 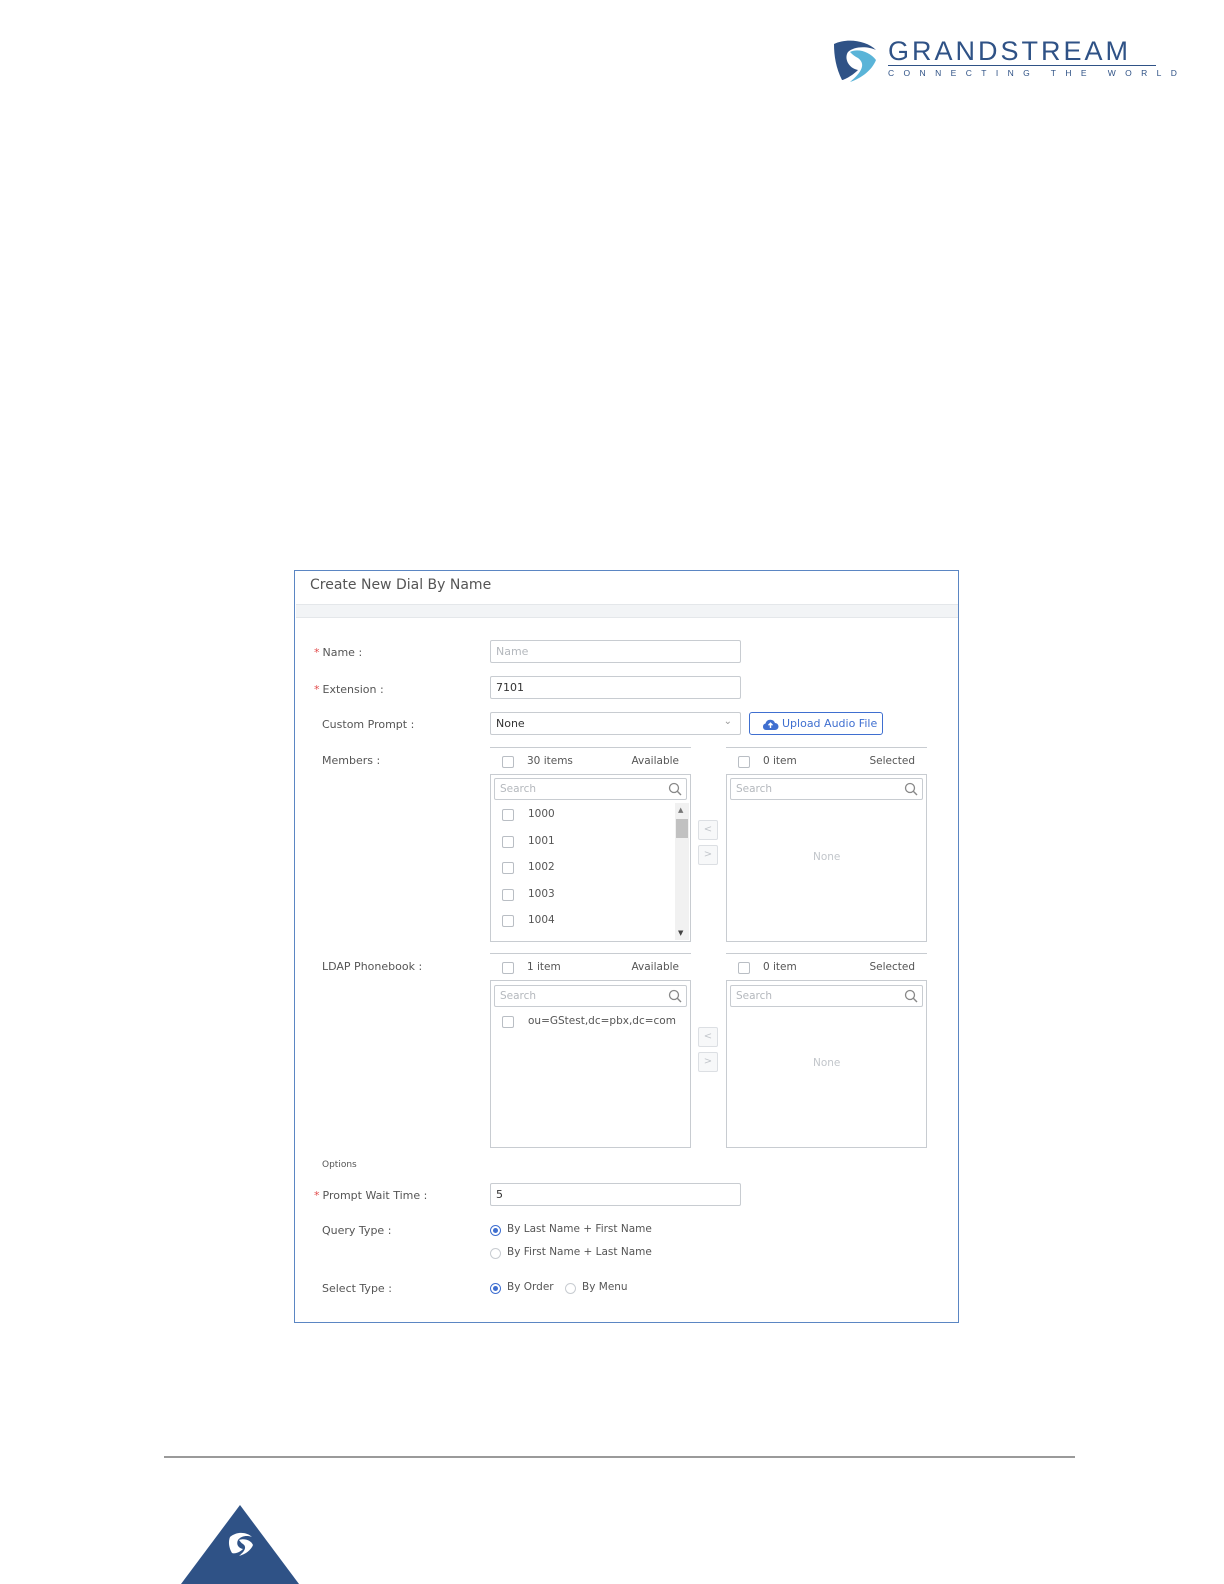 I want to click on ldap-selected-empty: None, so click(x=827, y=1063).